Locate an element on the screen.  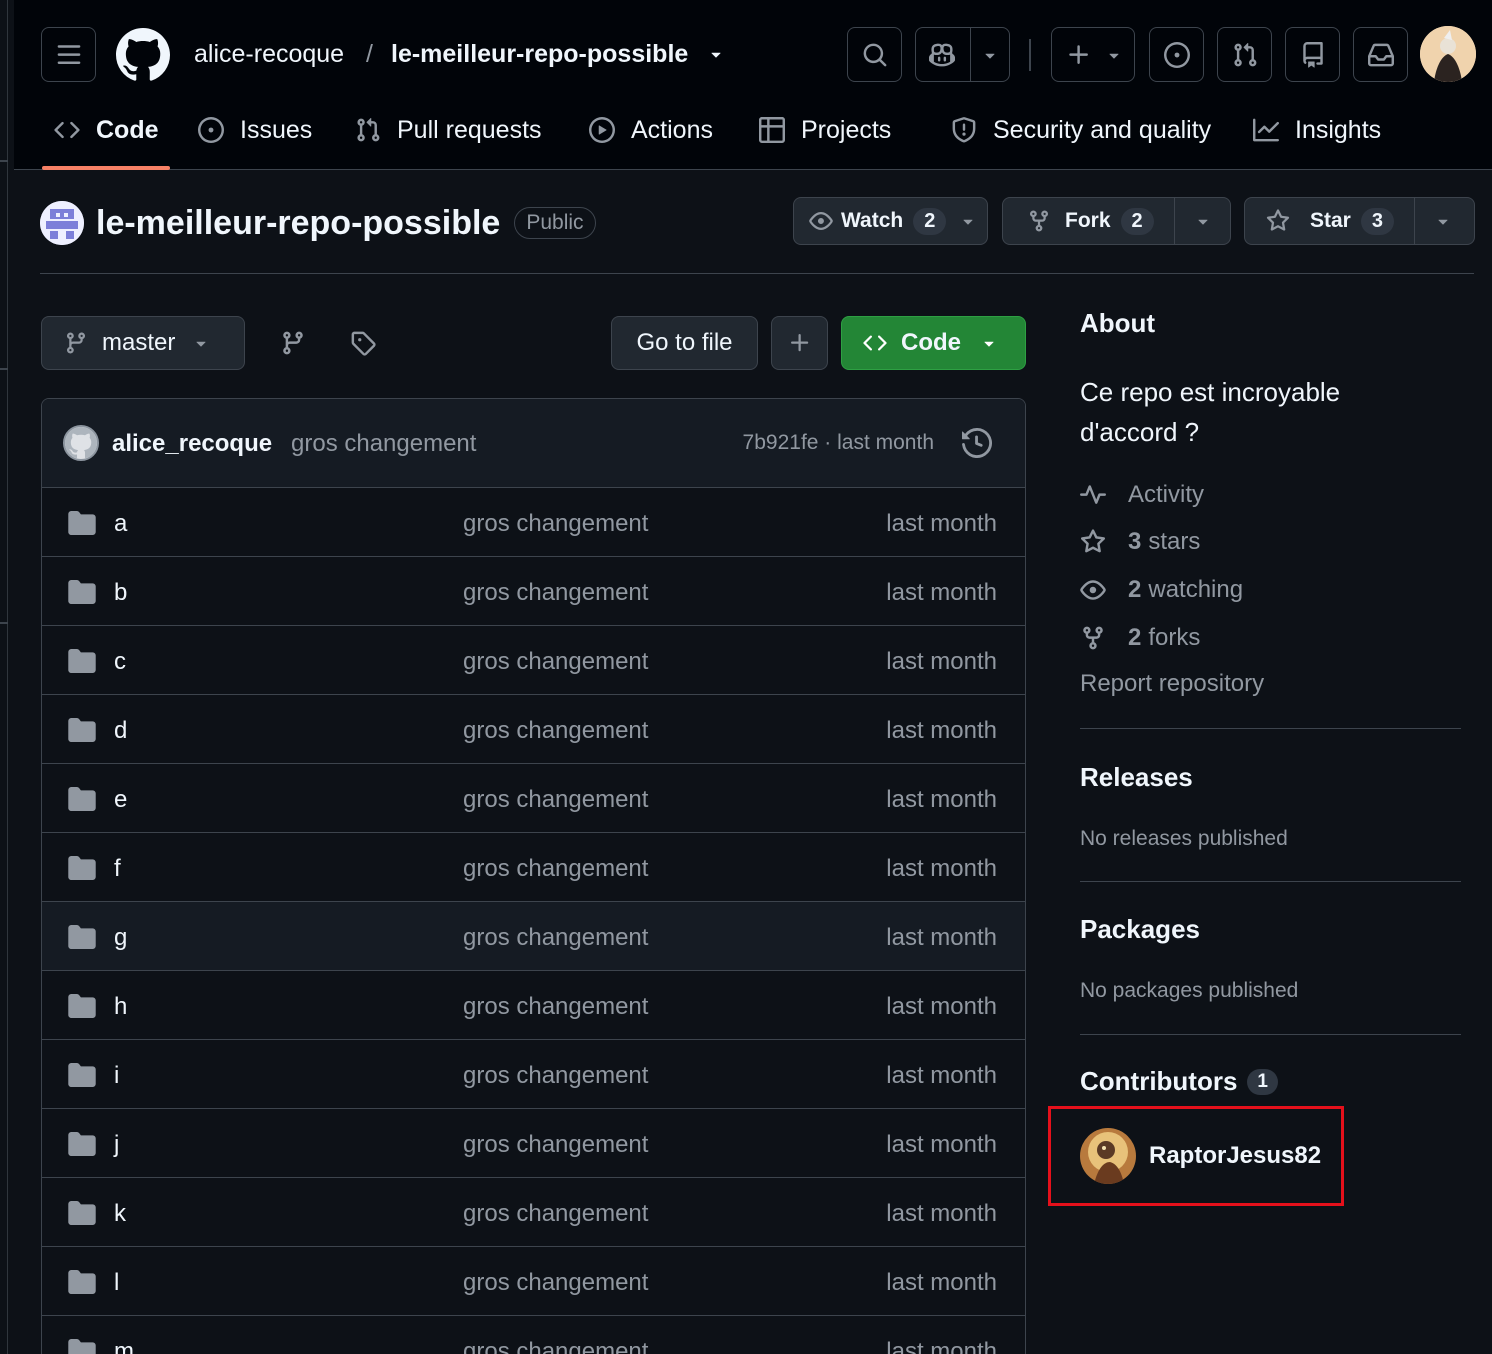
file-row: b gros changement last month is located at coordinates (533, 591).